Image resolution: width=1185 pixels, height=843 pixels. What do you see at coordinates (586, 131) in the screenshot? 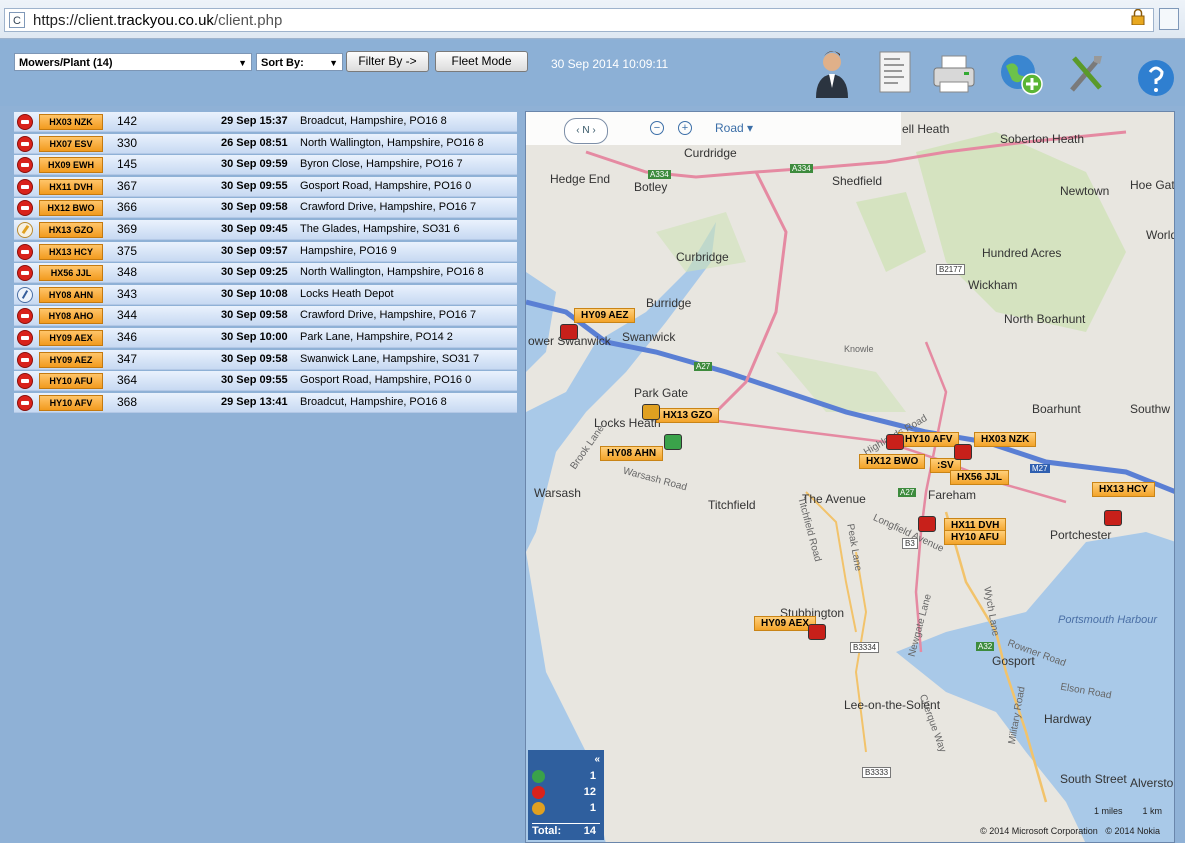
I see `compass-control: ‹ N ›` at bounding box center [586, 131].